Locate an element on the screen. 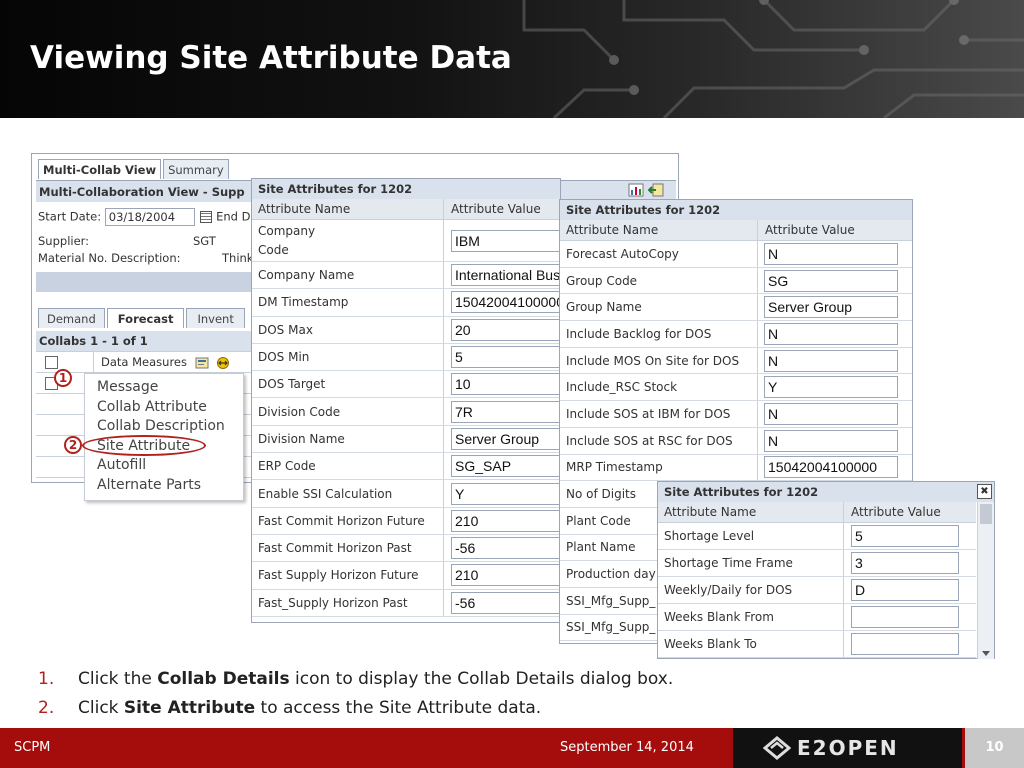 This screenshot has width=1024, height=768. attribute-value-field: IBM is located at coordinates (506, 240).